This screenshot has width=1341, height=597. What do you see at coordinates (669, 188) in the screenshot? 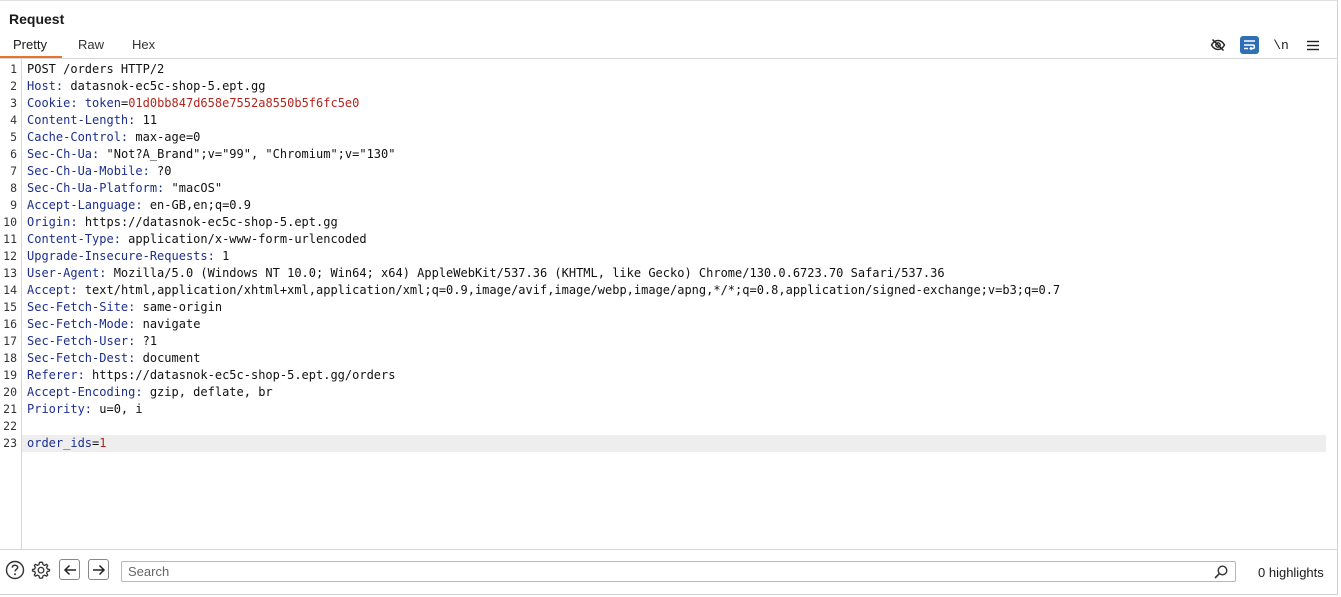
I see `request-line: 8 Sec-Ch-Ua-Platform: "macOS"` at bounding box center [669, 188].